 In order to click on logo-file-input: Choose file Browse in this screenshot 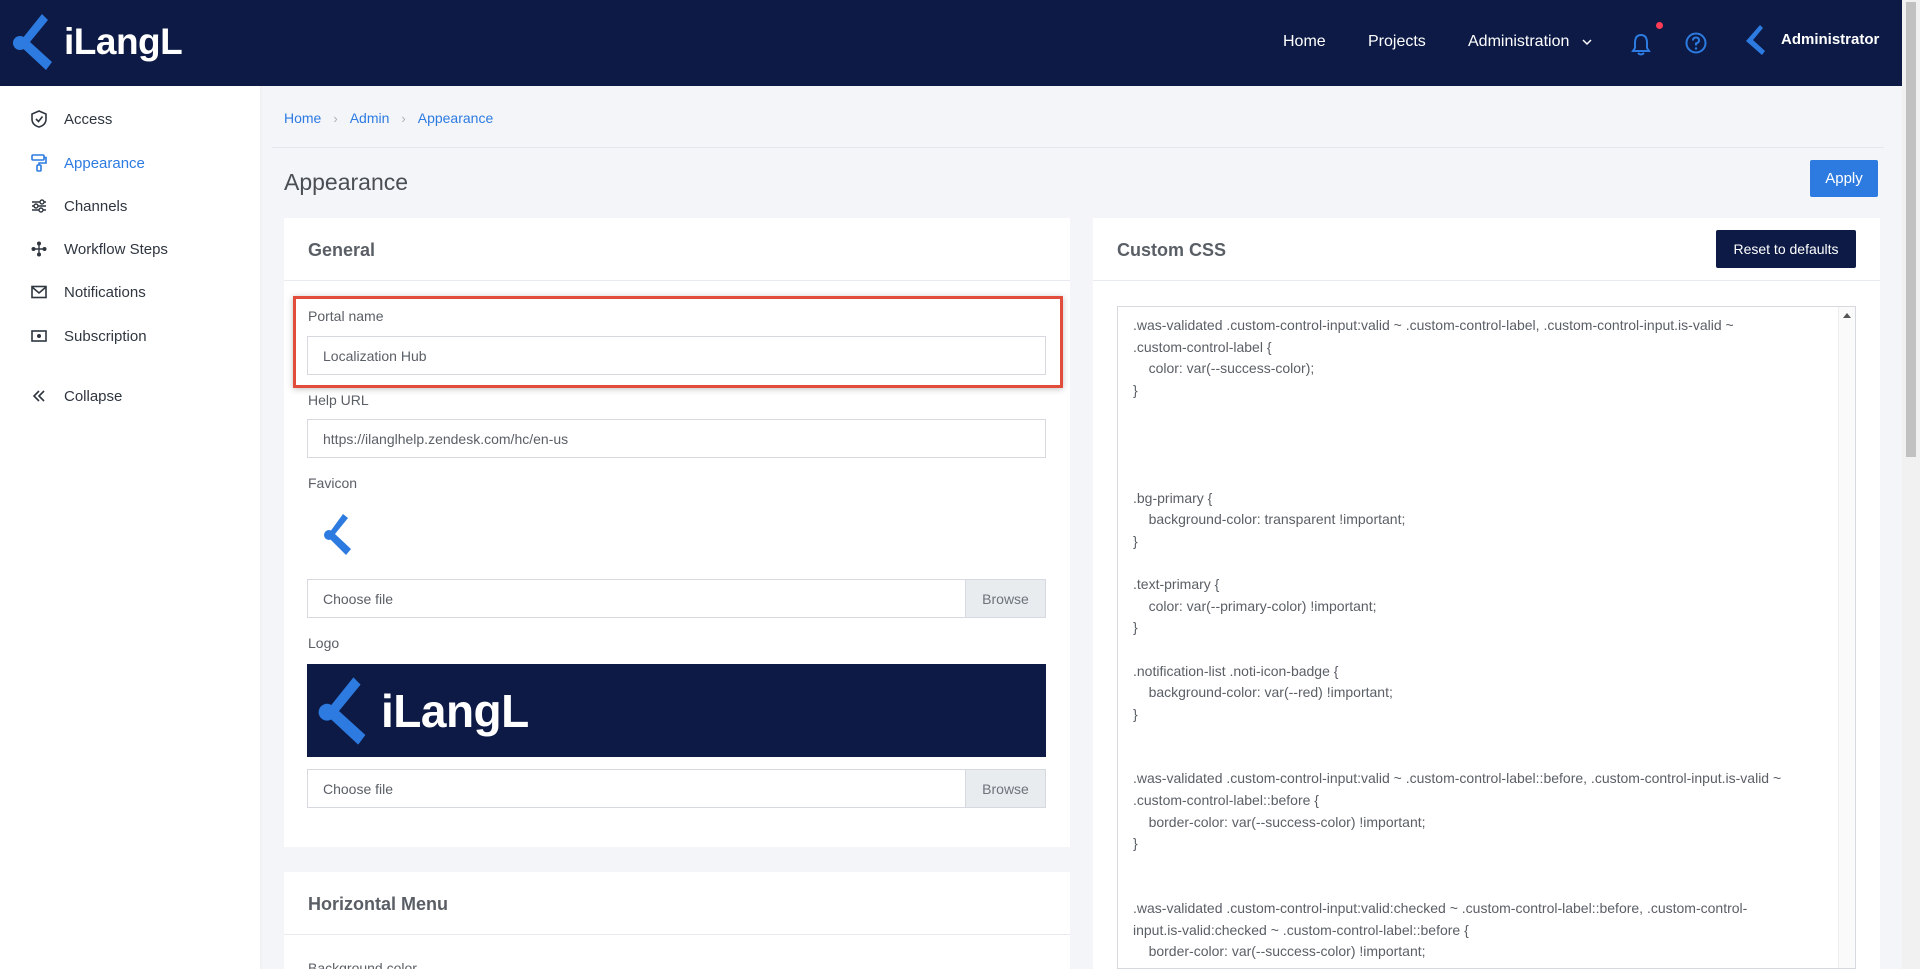, I will do `click(676, 788)`.